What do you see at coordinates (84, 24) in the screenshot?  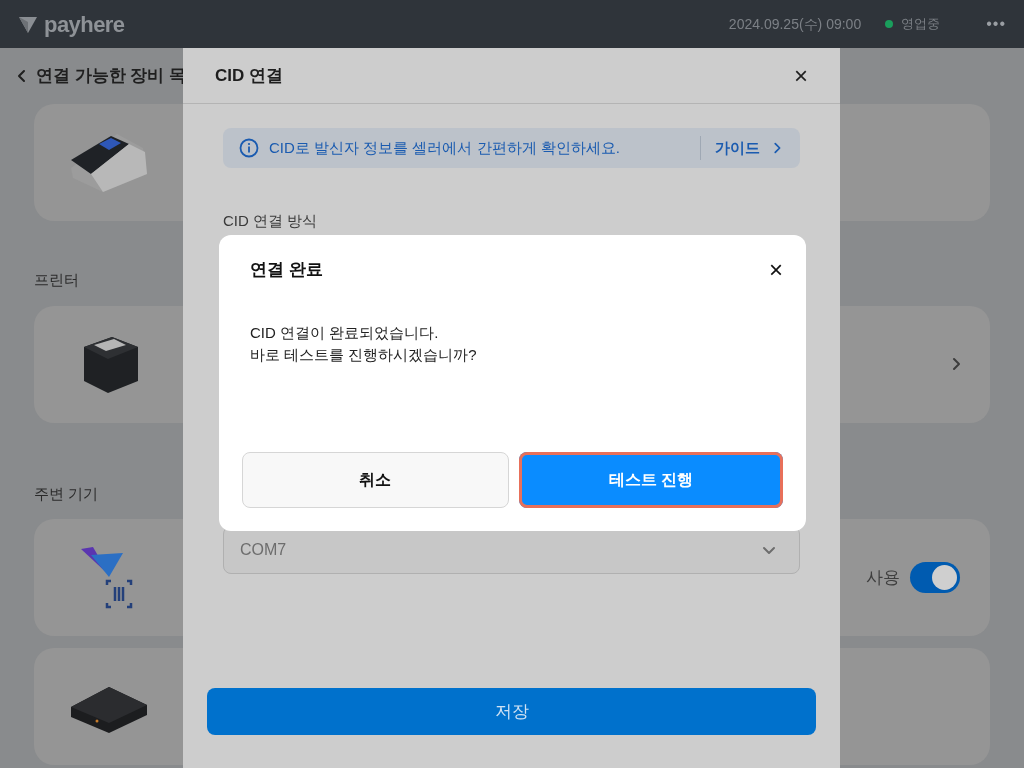 I see `logo-text: payhere` at bounding box center [84, 24].